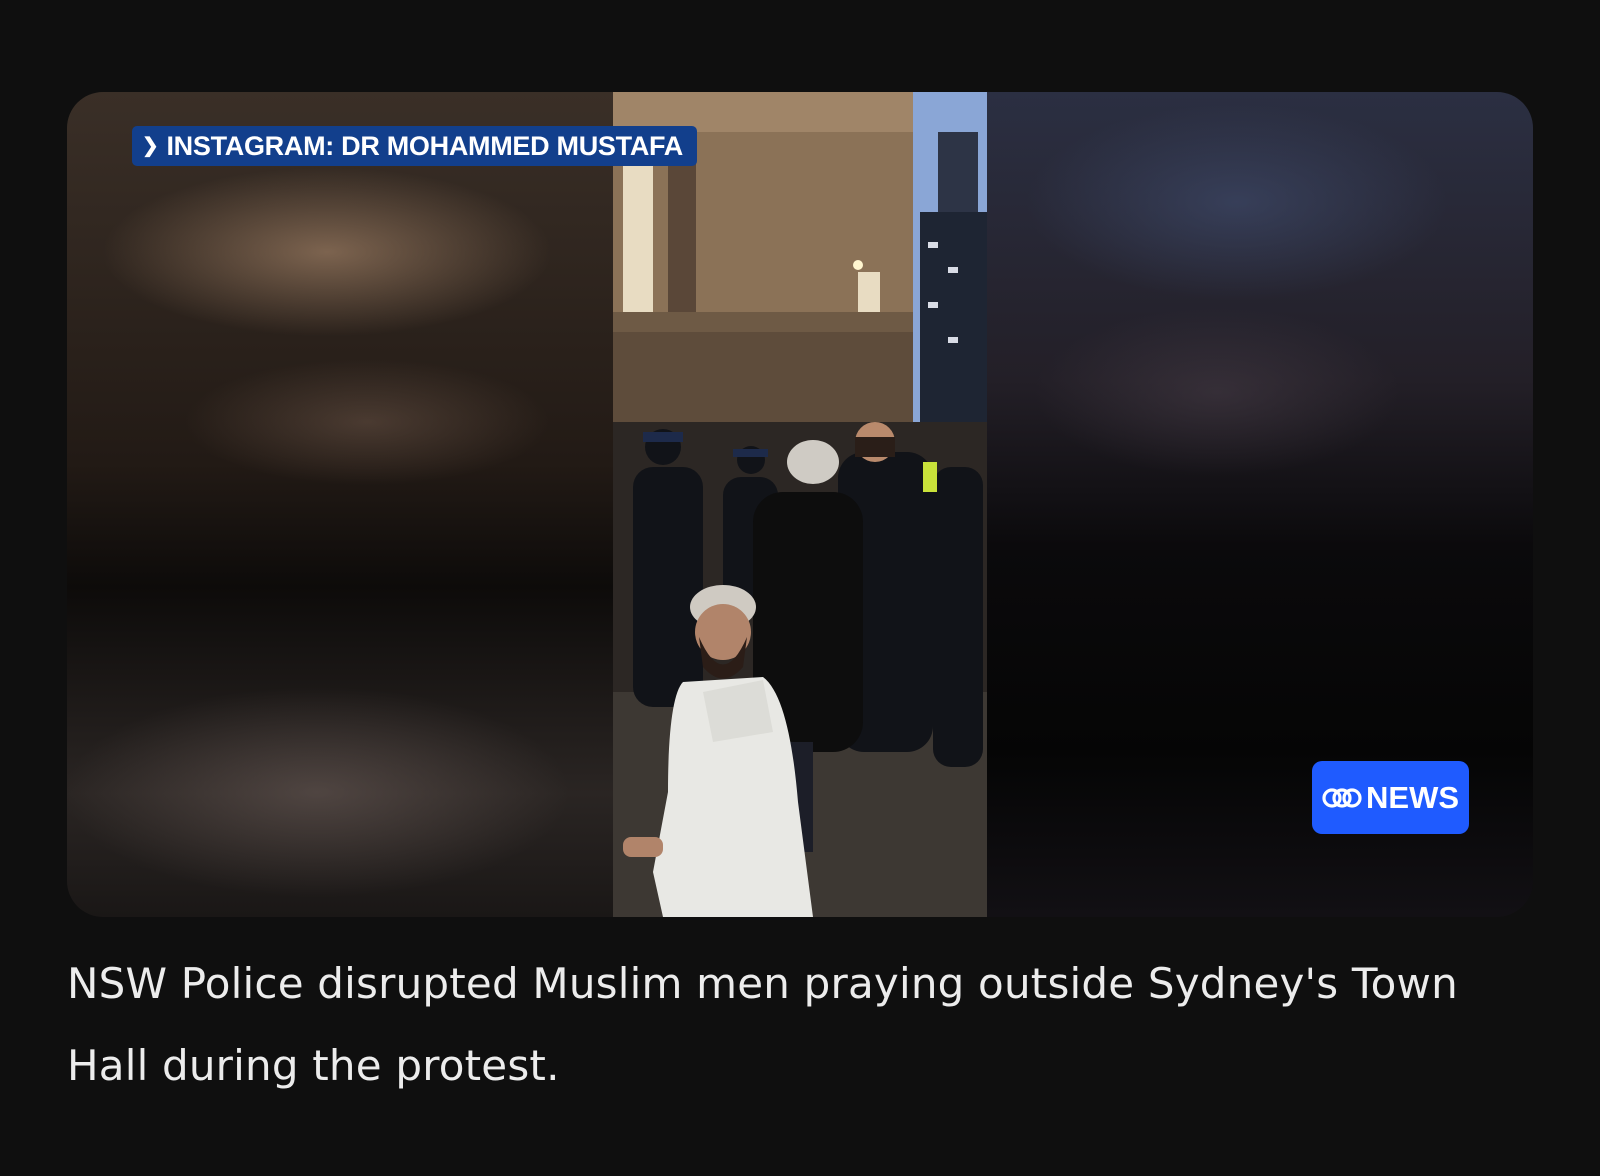  I want to click on brand-badge-text: NEWS, so click(1412, 797).